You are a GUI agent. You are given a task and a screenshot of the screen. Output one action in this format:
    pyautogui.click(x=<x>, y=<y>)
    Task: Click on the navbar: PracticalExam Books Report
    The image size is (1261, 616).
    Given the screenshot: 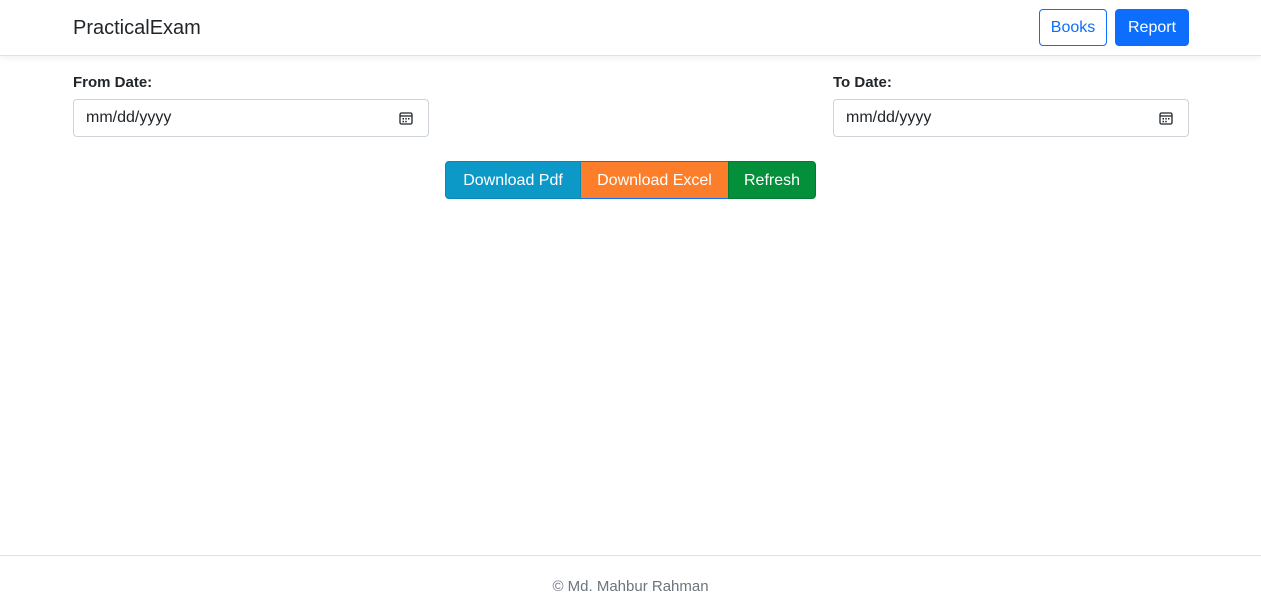 What is the action you would take?
    pyautogui.click(x=630, y=28)
    